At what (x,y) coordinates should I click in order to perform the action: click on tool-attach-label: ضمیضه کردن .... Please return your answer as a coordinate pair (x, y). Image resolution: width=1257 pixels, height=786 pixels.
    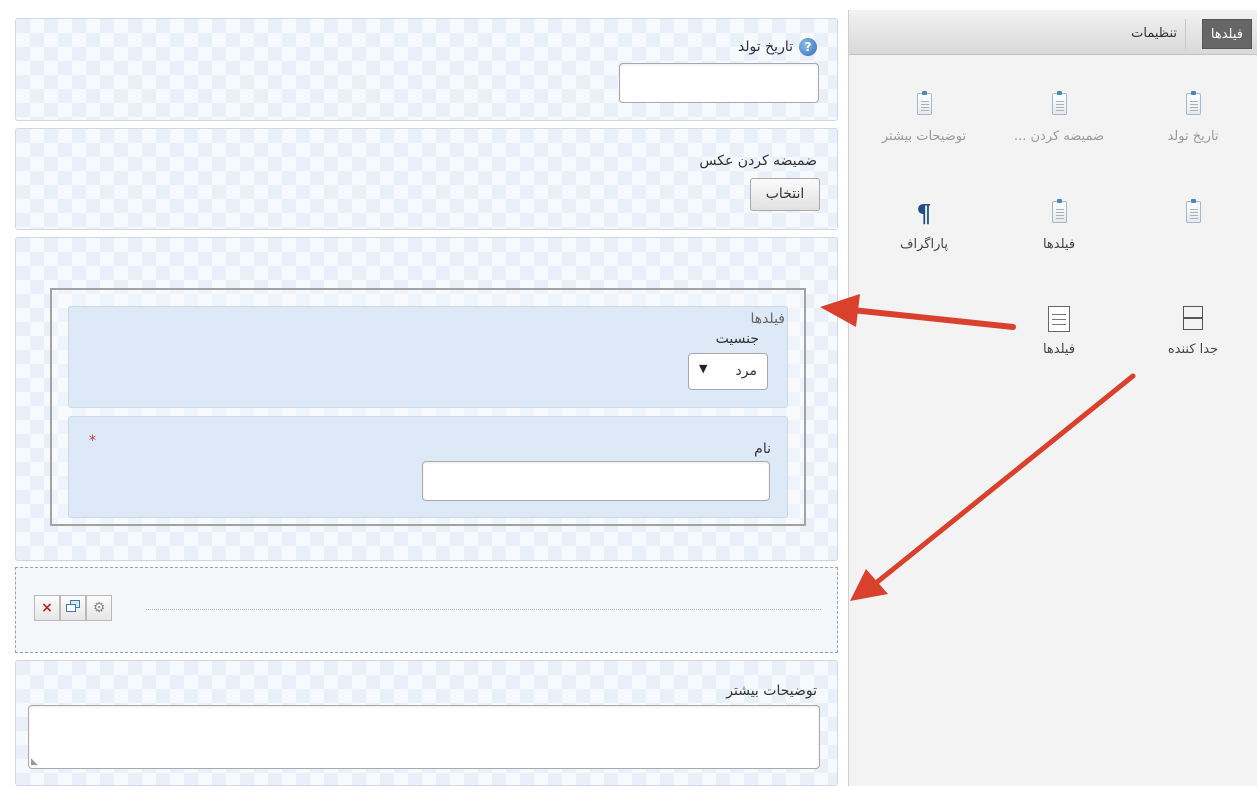
    Looking at the image, I should click on (1059, 136).